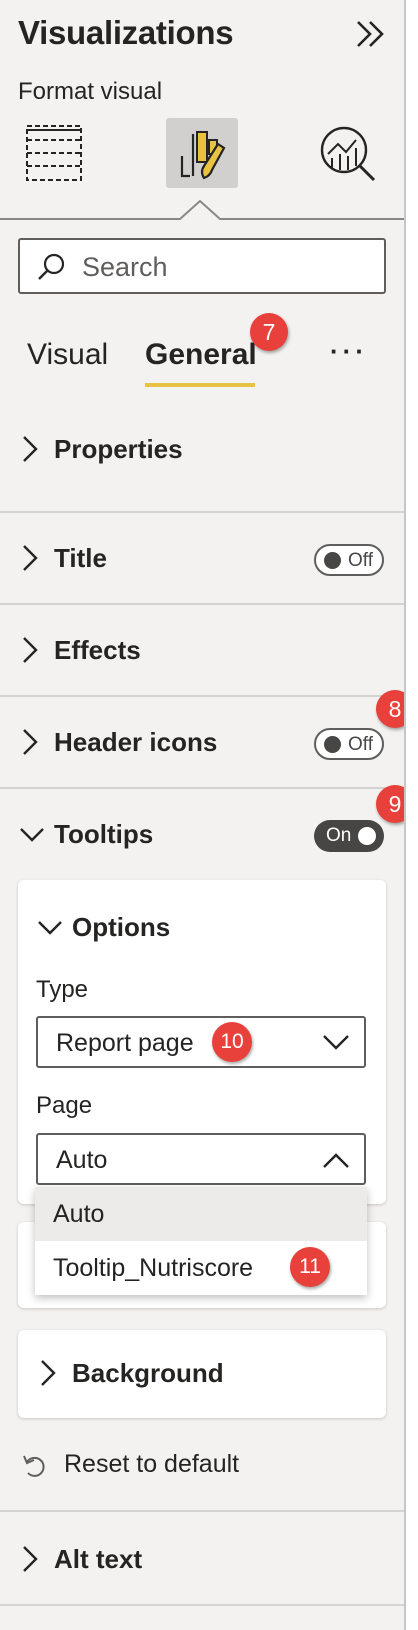  Describe the element at coordinates (348, 154) in the screenshot. I see `analytics-icon` at that location.